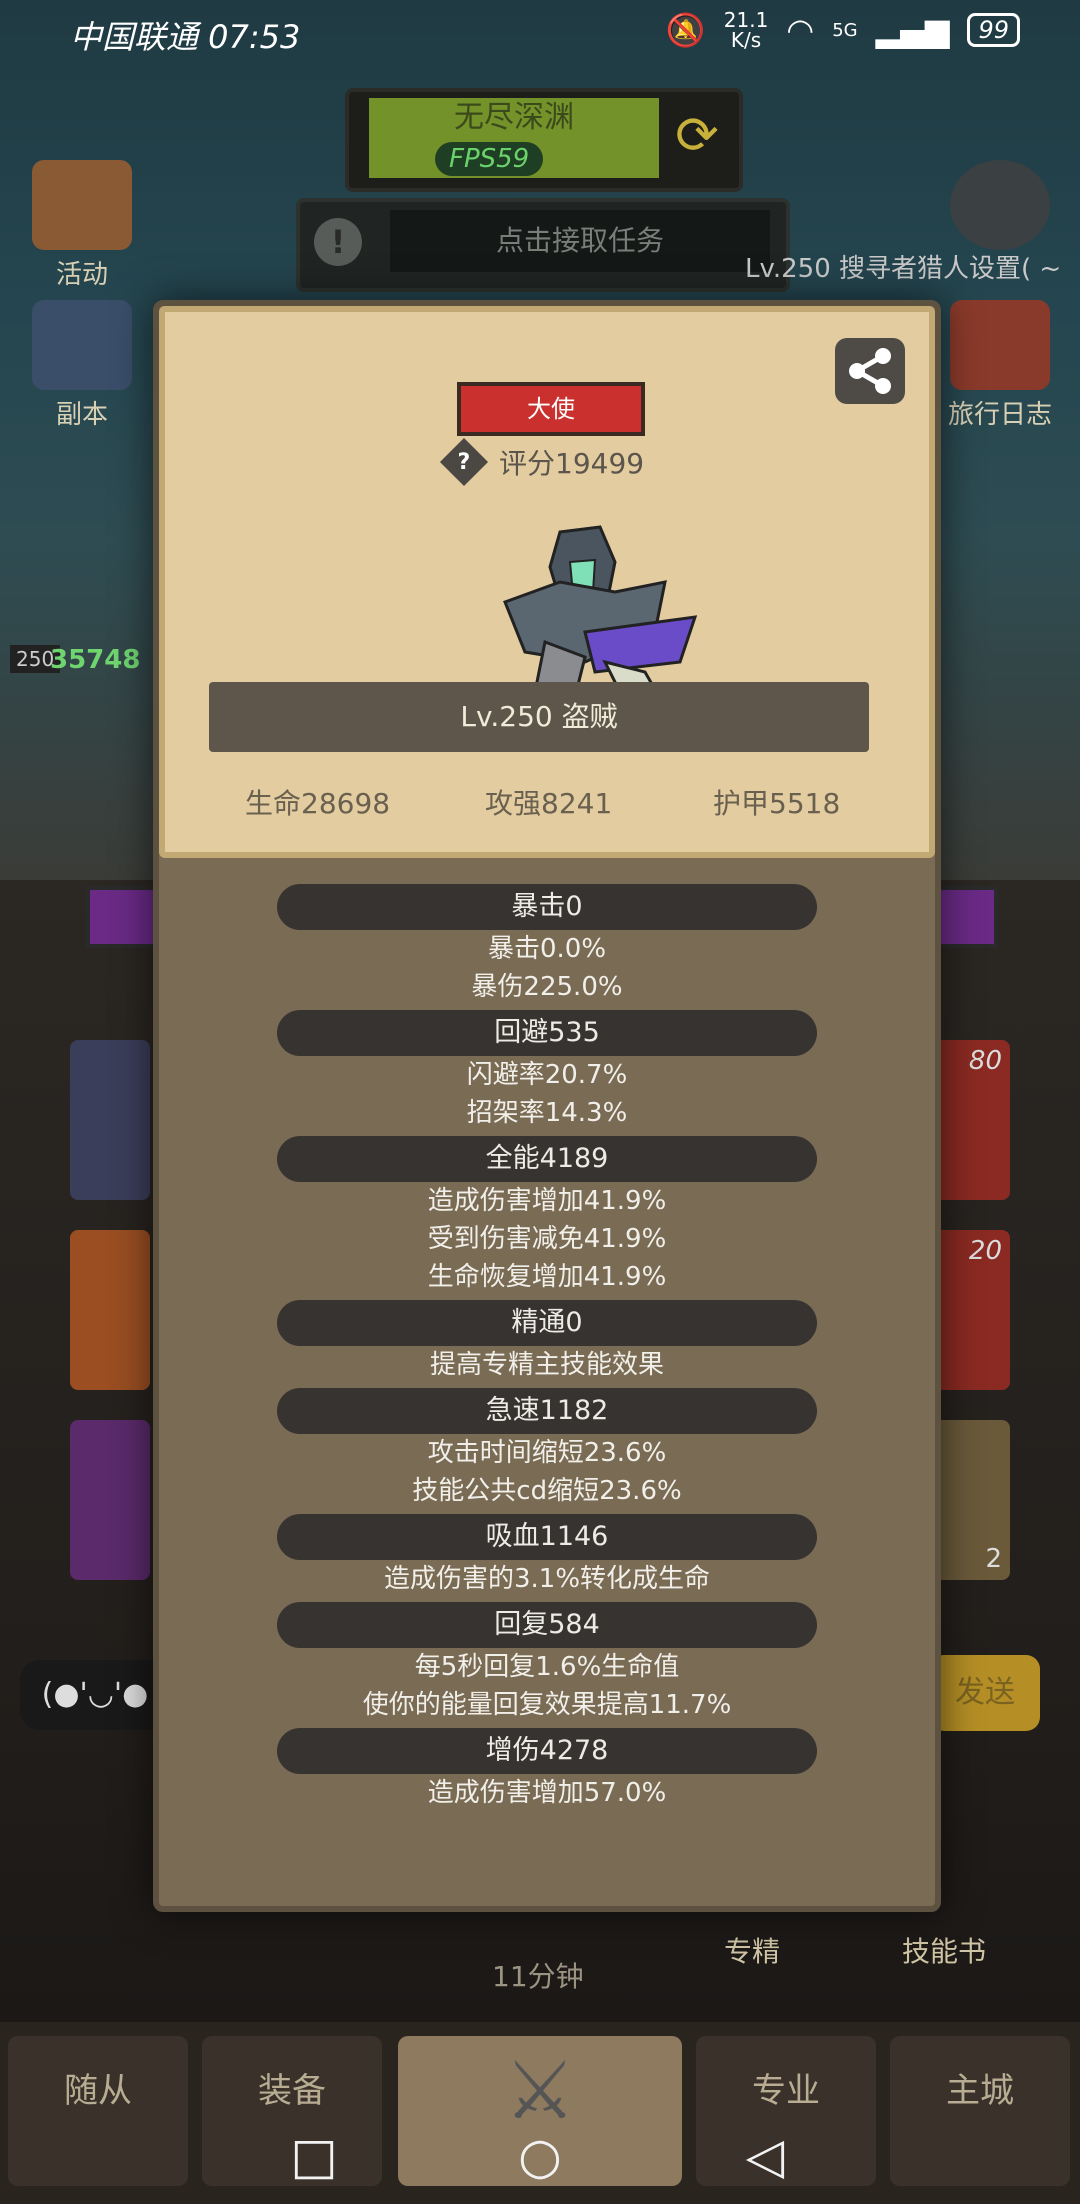 The image size is (1080, 2204). Describe the element at coordinates (547, 1159) in the screenshot. I see `attr-header-versatility: 全能4189` at that location.